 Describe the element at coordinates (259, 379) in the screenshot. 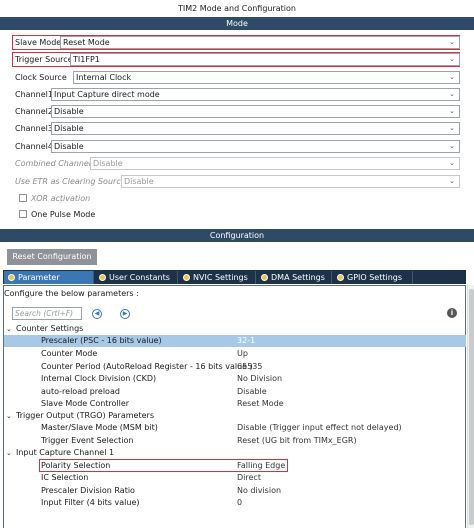

I see `param-value: No Division` at that location.